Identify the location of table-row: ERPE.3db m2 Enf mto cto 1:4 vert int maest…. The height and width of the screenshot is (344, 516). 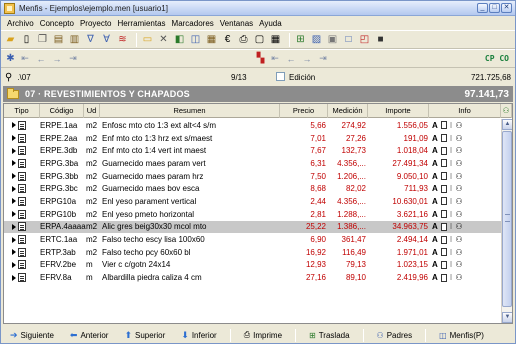
(252, 150).